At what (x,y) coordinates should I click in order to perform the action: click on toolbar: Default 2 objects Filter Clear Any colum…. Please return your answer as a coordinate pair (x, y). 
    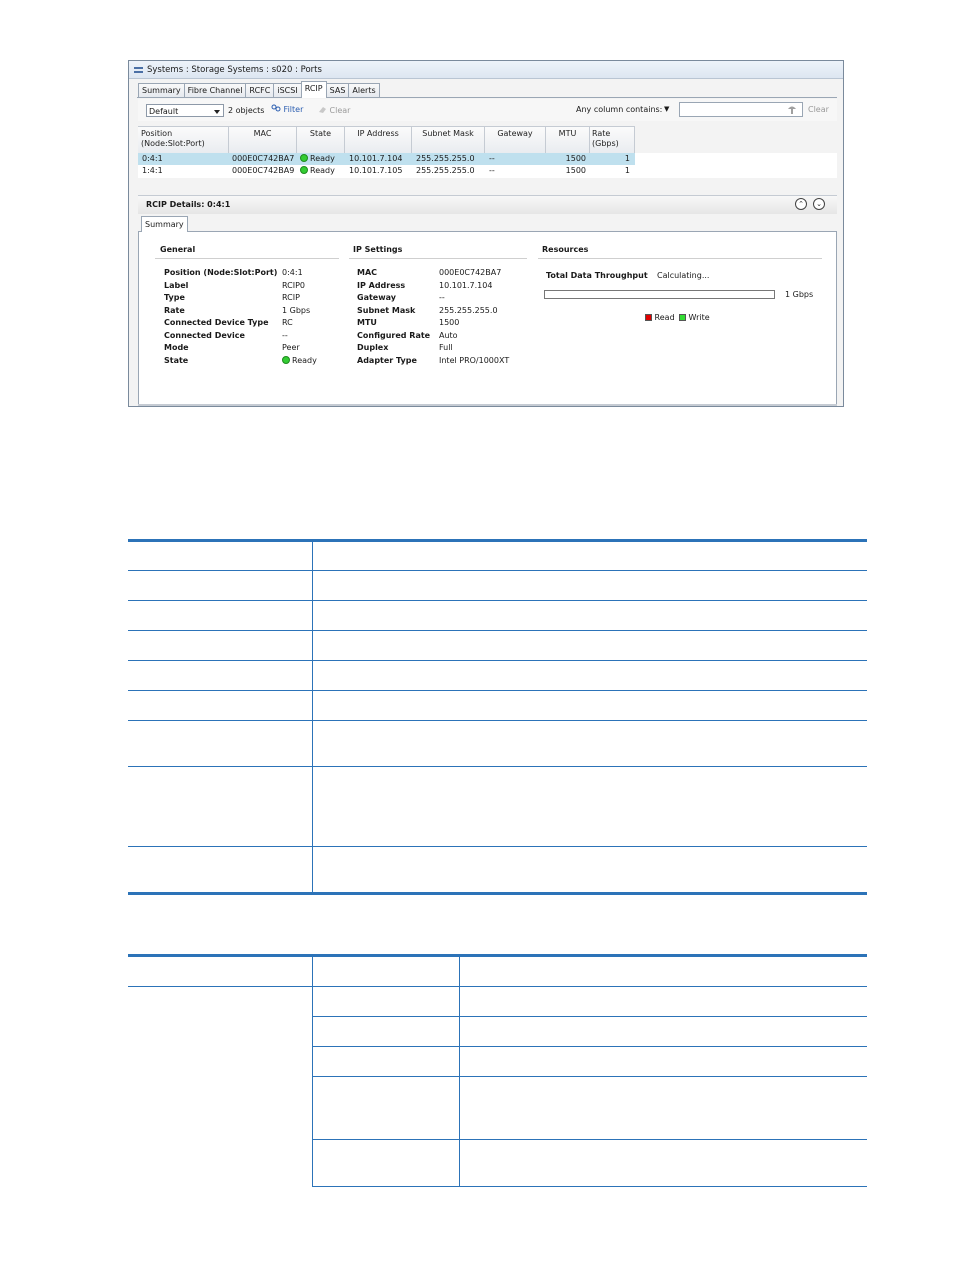
    Looking at the image, I should click on (487, 110).